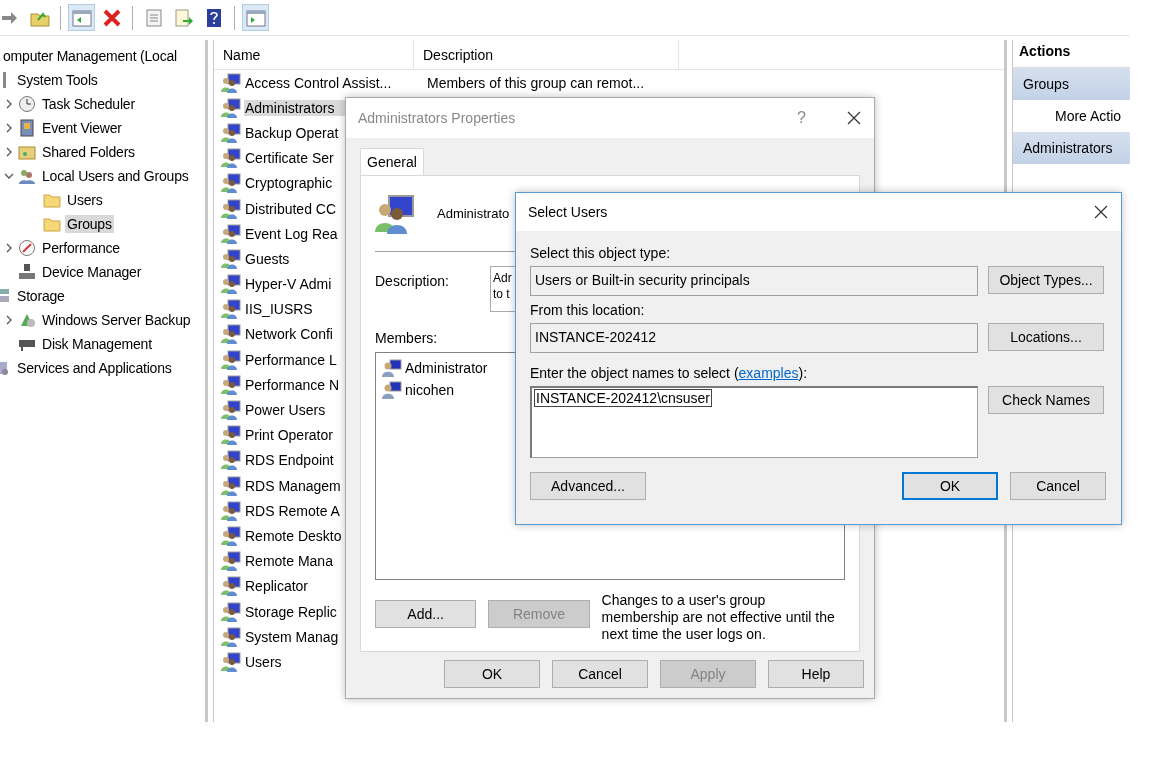  What do you see at coordinates (588, 311) in the screenshot?
I see `location-label: From this location:` at bounding box center [588, 311].